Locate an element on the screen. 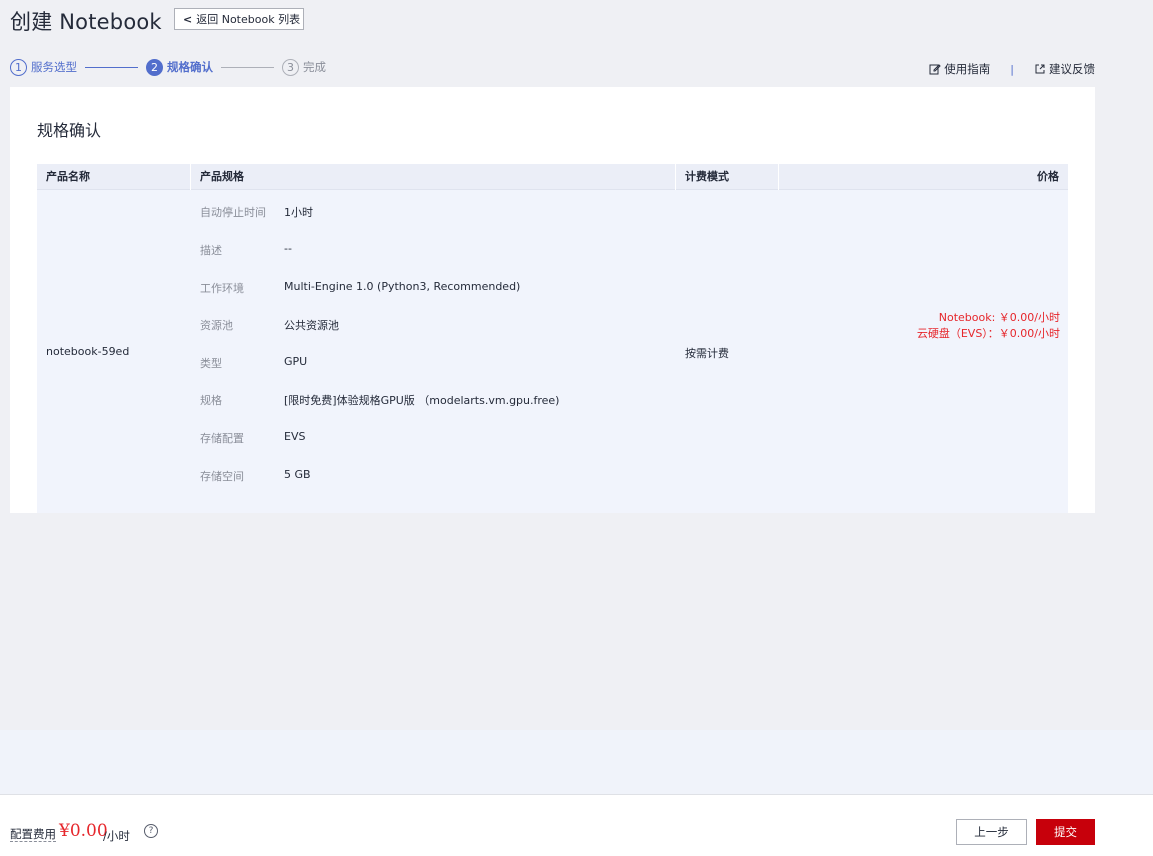 Image resolution: width=1153 pixels, height=856 pixels. step-label: 规格确认 is located at coordinates (190, 67).